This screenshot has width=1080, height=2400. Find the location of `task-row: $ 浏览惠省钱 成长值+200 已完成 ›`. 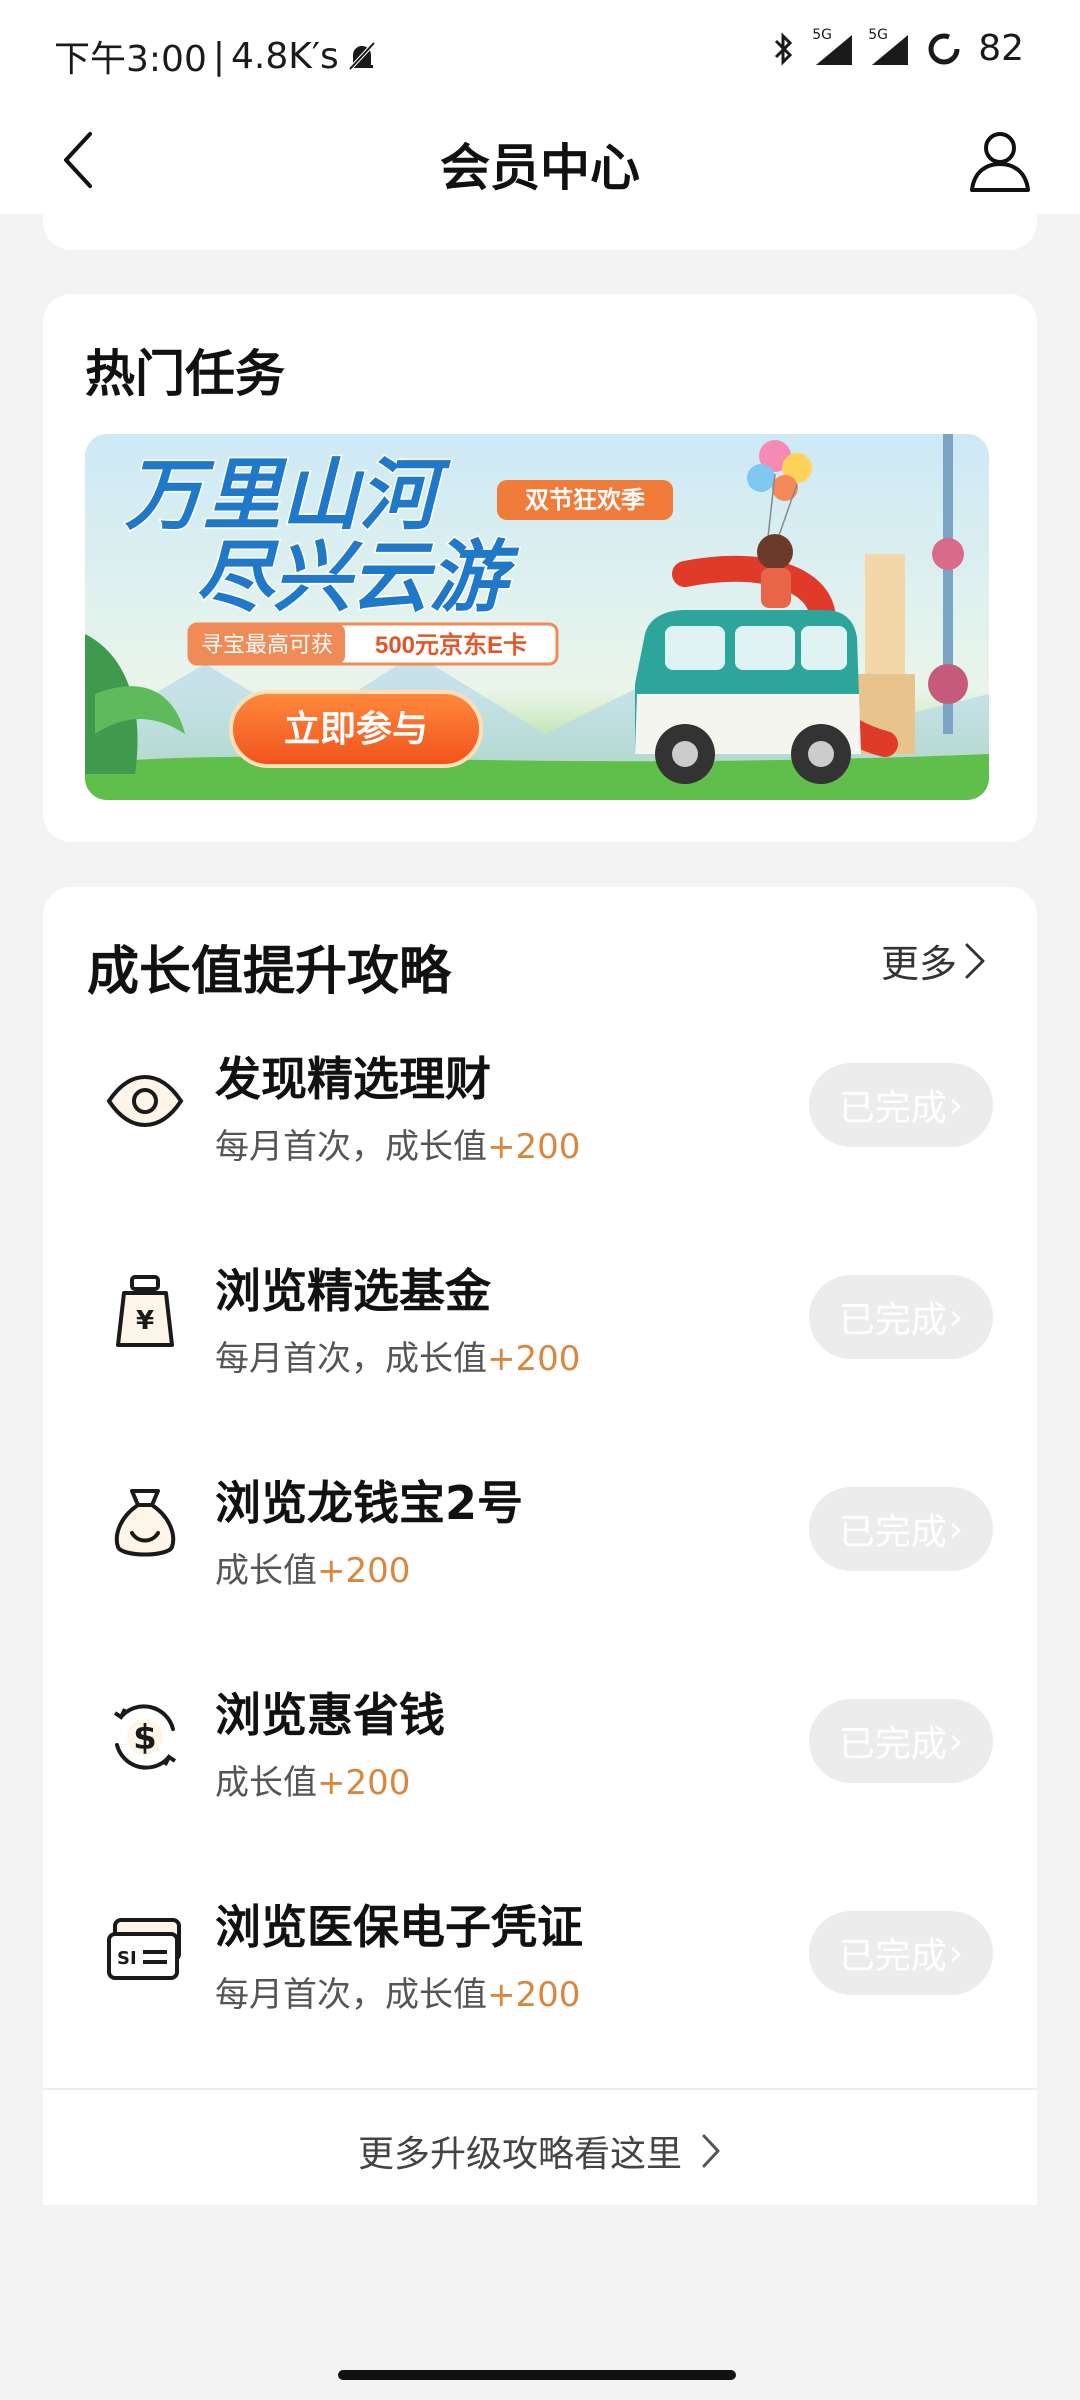

task-row: $ 浏览惠省钱 成长值+200 已完成 › is located at coordinates (540, 1745).